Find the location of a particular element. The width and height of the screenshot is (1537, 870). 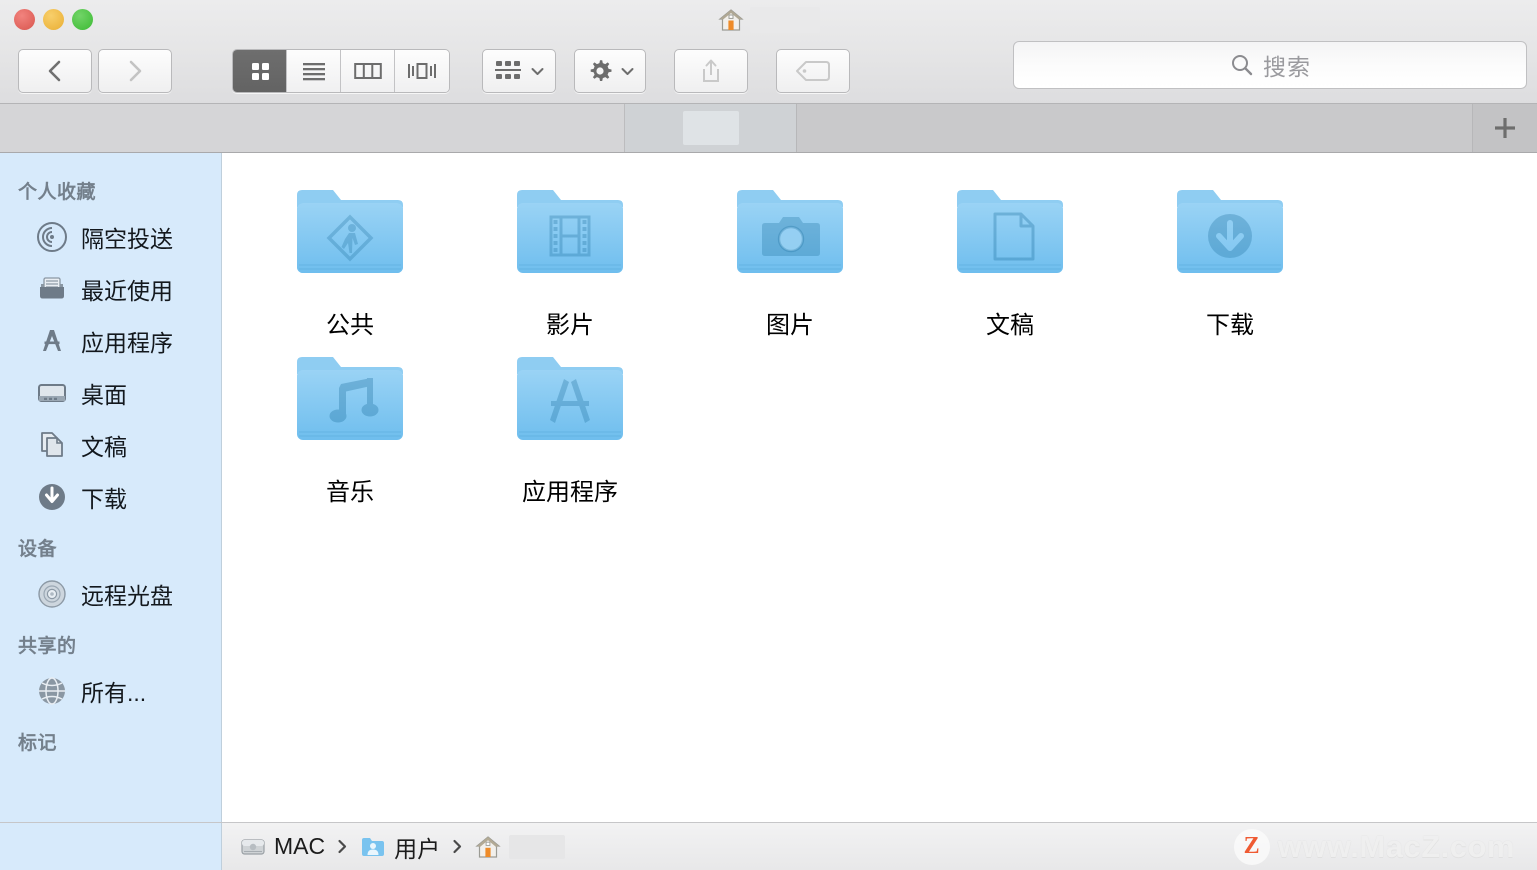

forward-button is located at coordinates (135, 71).